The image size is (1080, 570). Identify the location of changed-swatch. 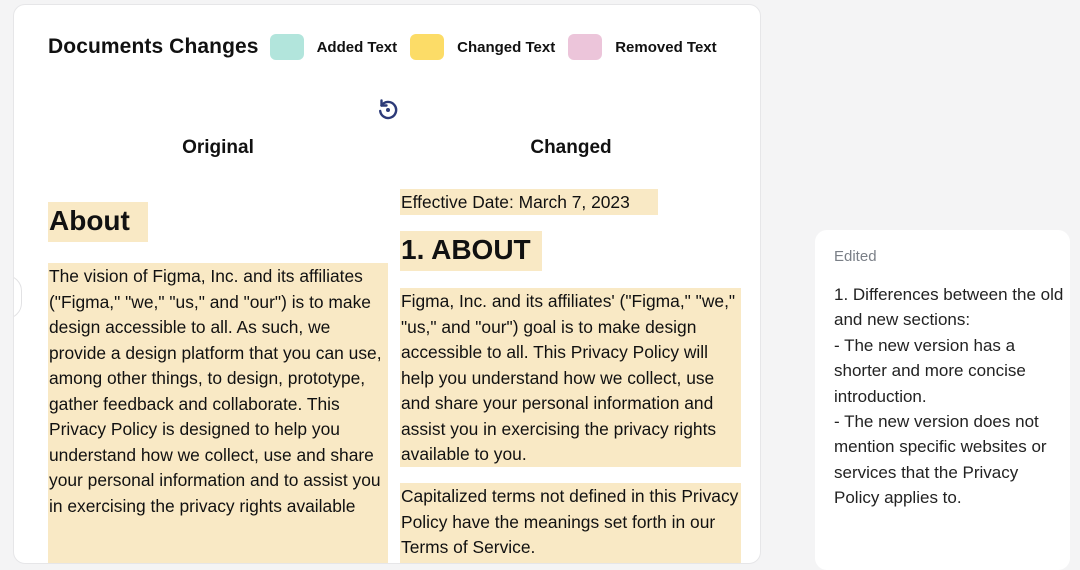
(427, 47).